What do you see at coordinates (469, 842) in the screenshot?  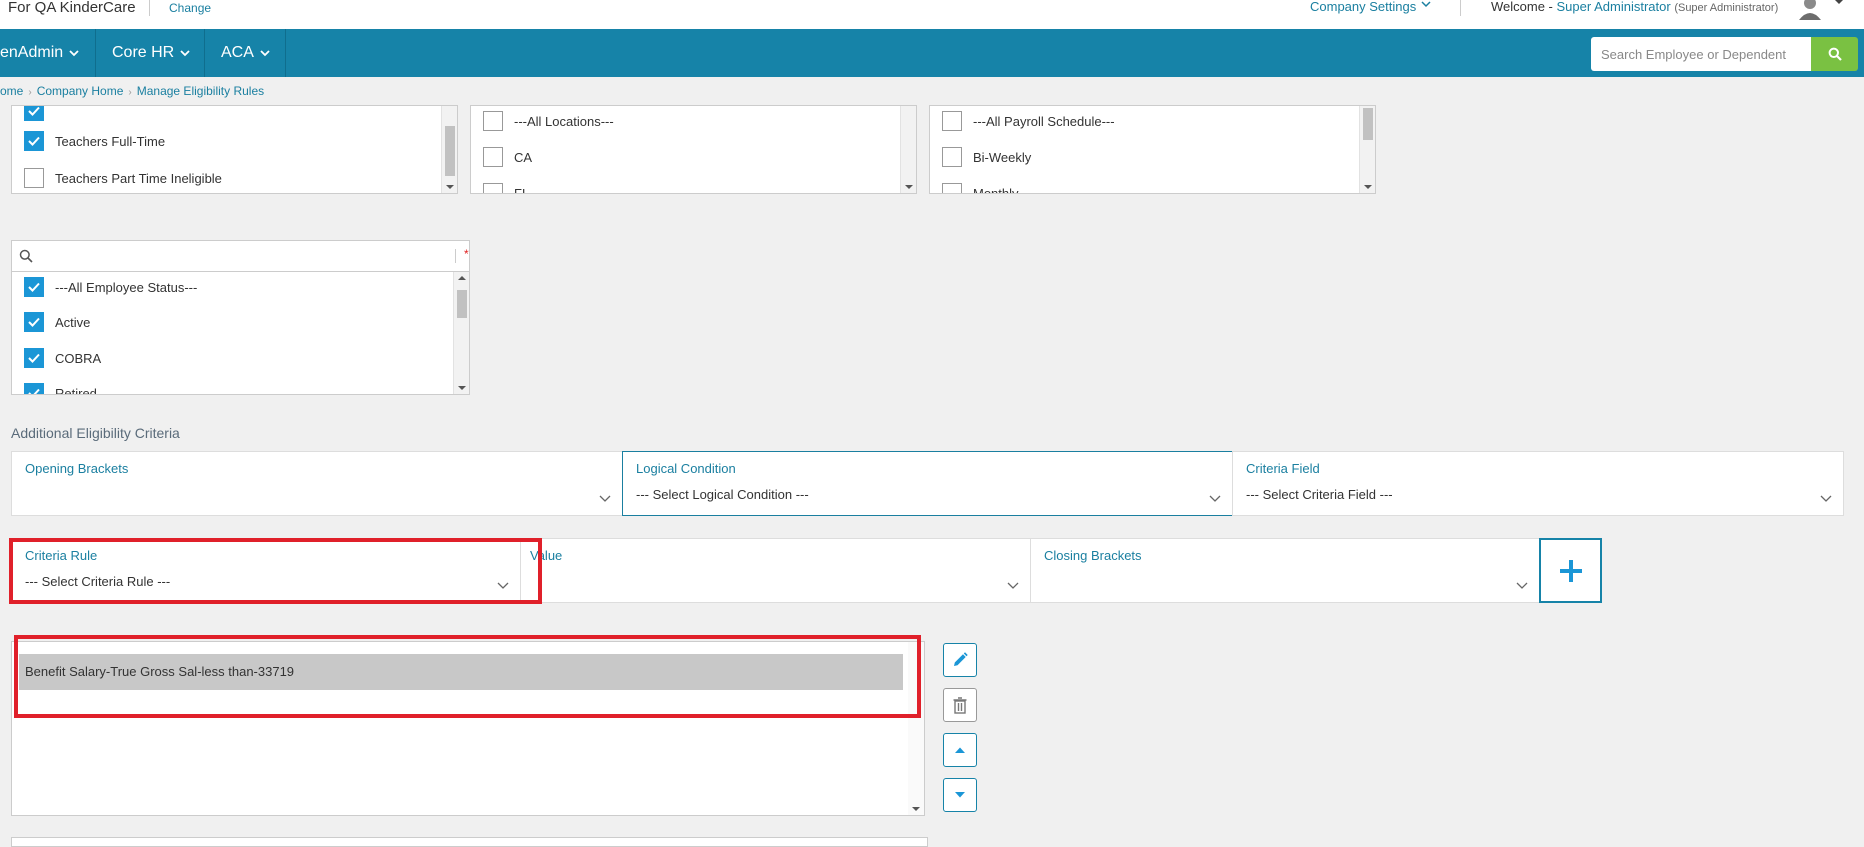 I see `bottom-panel` at bounding box center [469, 842].